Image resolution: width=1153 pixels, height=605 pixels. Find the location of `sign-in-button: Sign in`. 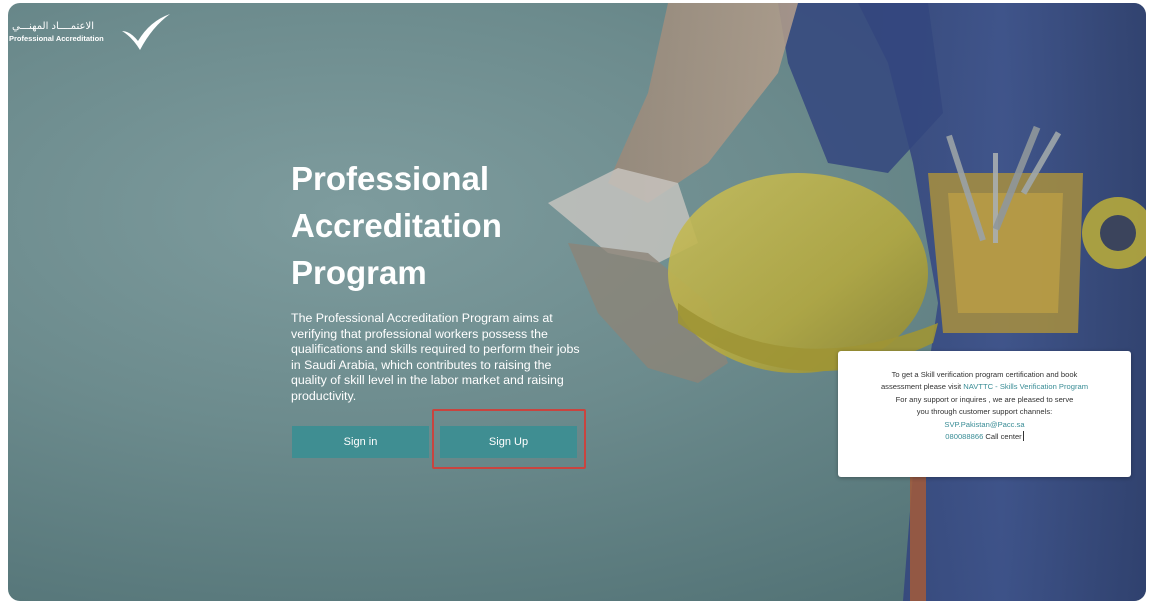

sign-in-button: Sign in is located at coordinates (360, 442).